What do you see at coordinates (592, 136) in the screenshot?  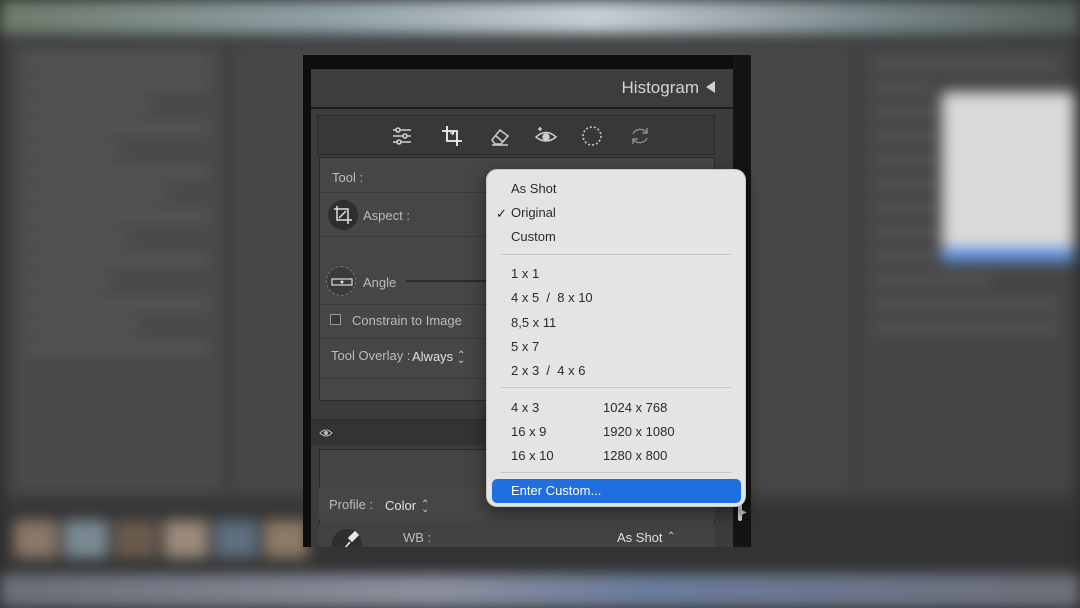 I see `masking-icon` at bounding box center [592, 136].